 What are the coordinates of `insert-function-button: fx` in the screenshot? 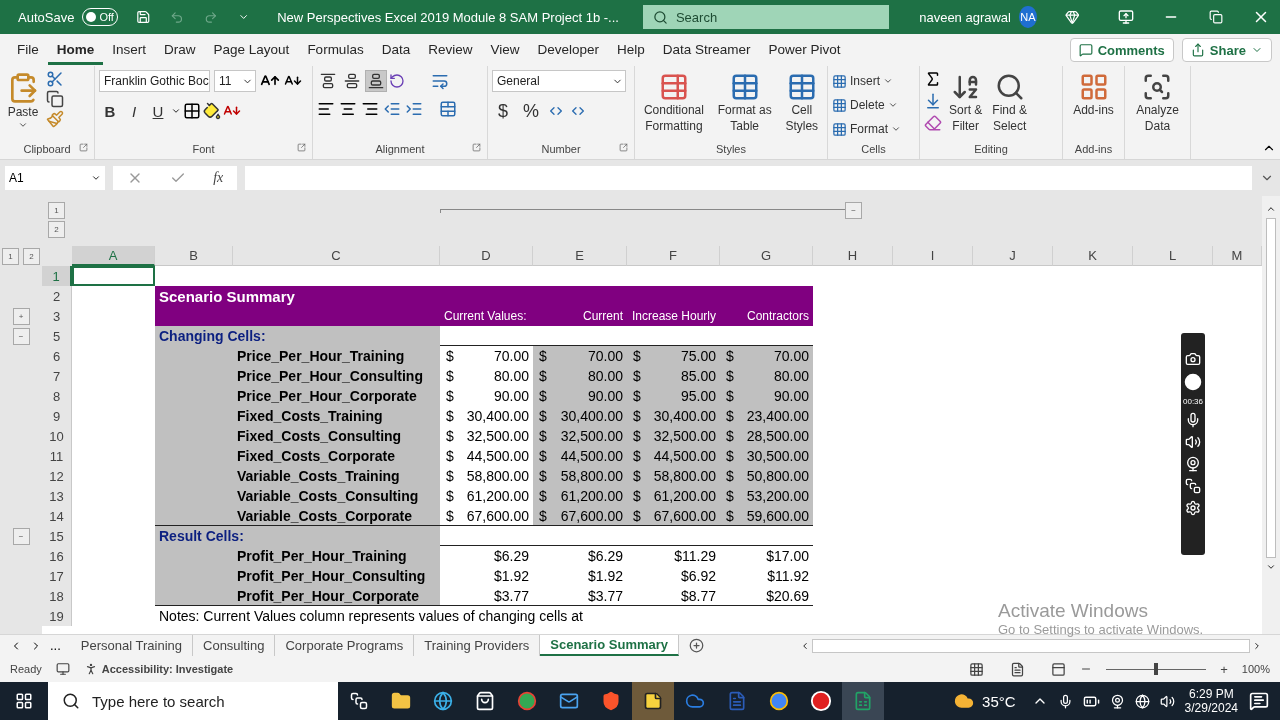 It's located at (218, 178).